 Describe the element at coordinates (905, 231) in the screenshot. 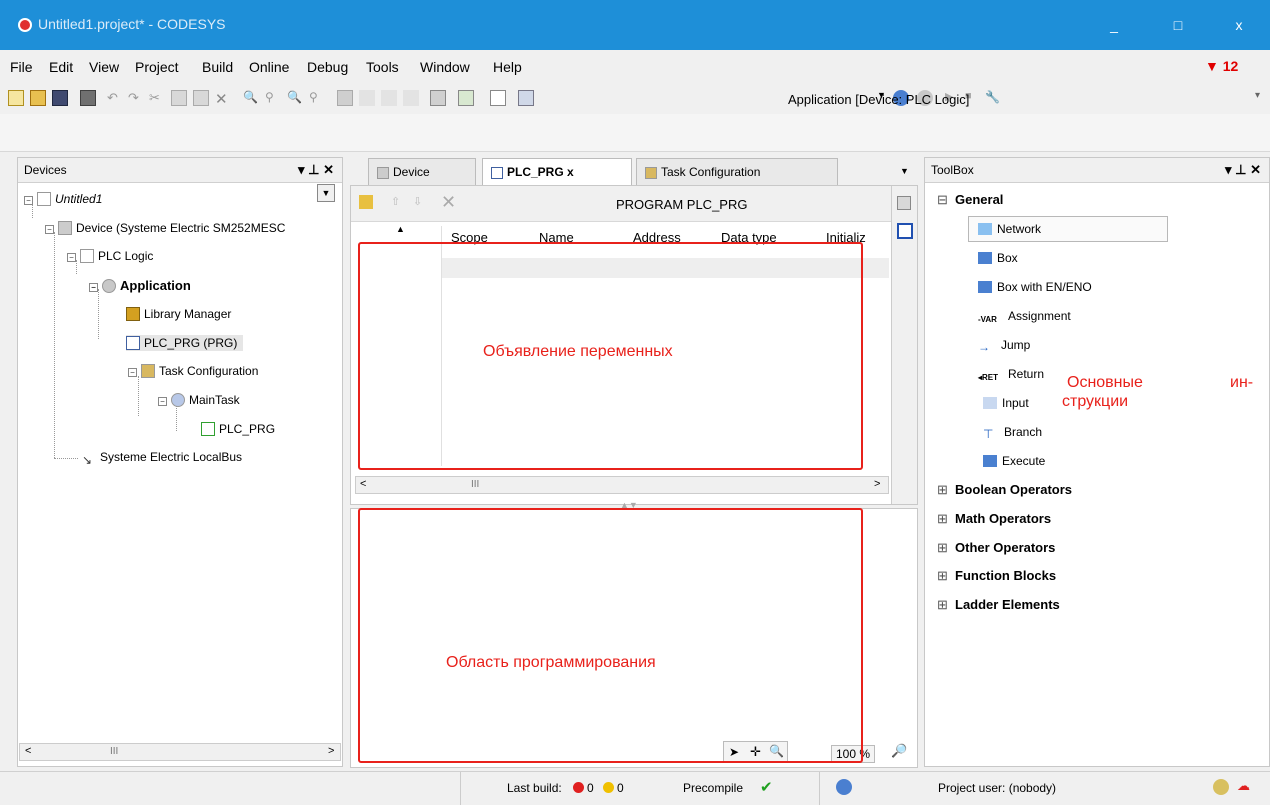

I see `tabular-view-icon` at that location.